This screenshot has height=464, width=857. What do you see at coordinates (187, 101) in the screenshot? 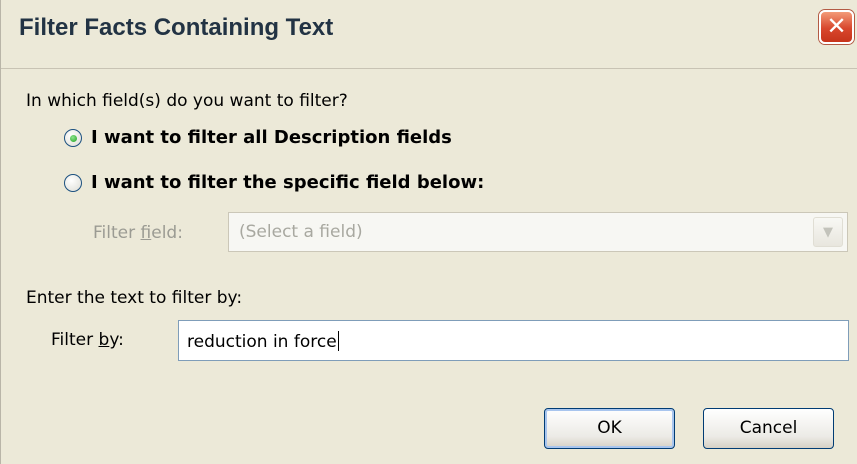
I see `filter-scope-question: In which field(s) do you want to filter?` at bounding box center [187, 101].